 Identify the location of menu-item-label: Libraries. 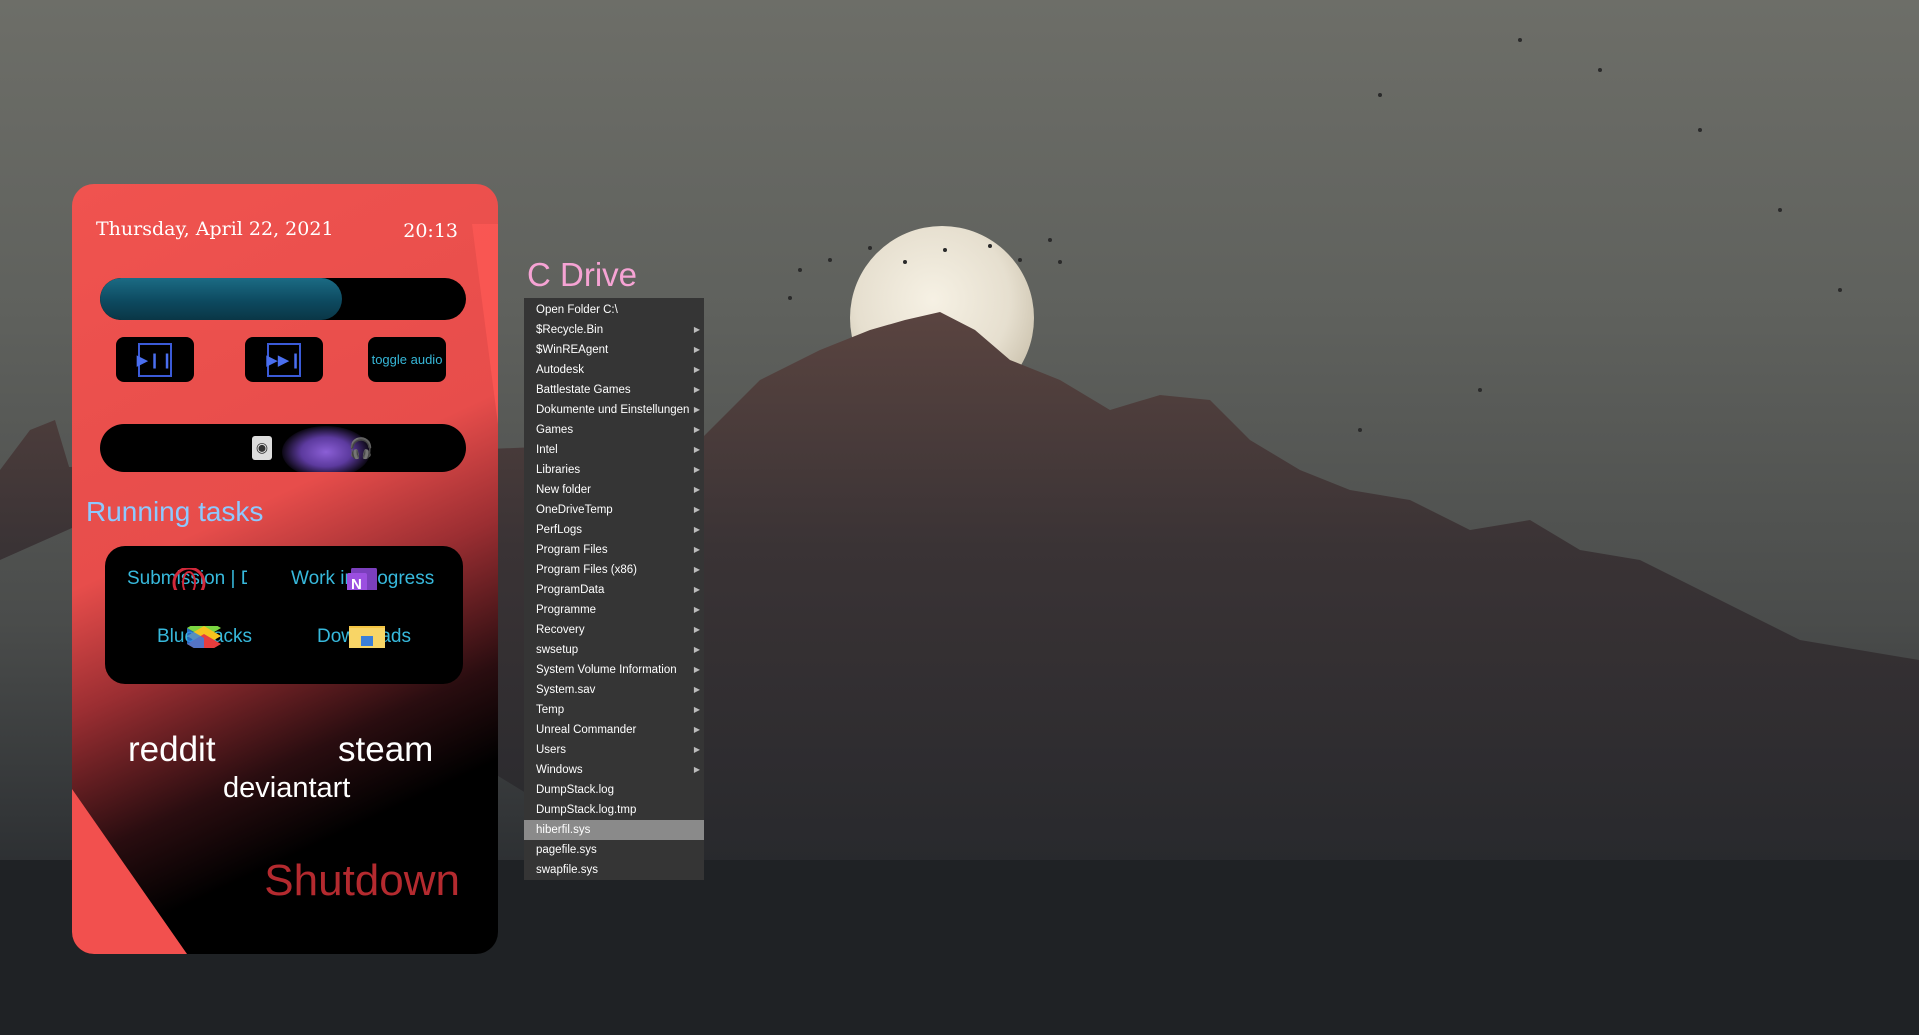
(558, 470).